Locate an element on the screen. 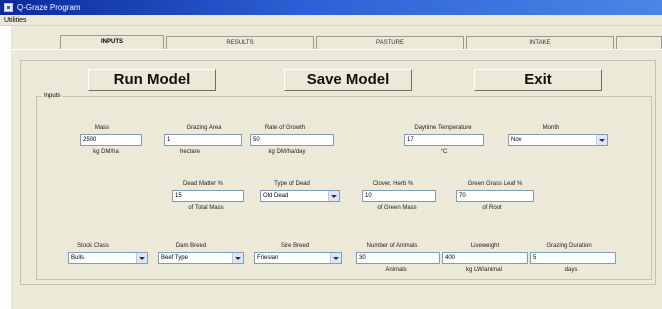 This screenshot has width=662, height=309. mass-input: 2500 is located at coordinates (111, 140).